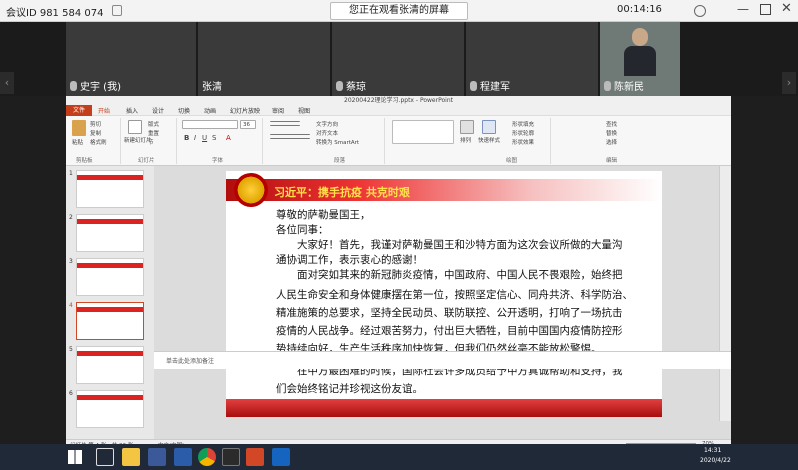  What do you see at coordinates (523, 124) in the screenshot?
I see `shape-fill-button: 形状填充` at bounding box center [523, 124].